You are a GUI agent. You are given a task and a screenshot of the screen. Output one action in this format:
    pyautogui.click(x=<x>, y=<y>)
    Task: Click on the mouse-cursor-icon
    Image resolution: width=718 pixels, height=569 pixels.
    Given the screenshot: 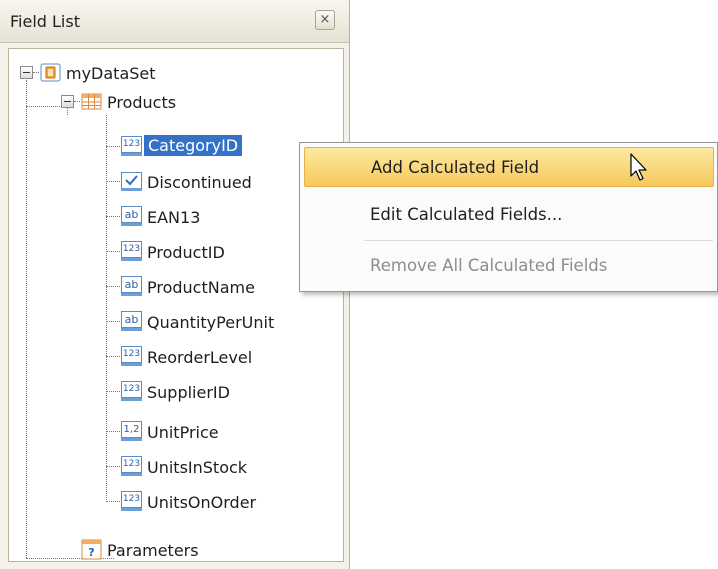 What is the action you would take?
    pyautogui.click(x=638, y=167)
    